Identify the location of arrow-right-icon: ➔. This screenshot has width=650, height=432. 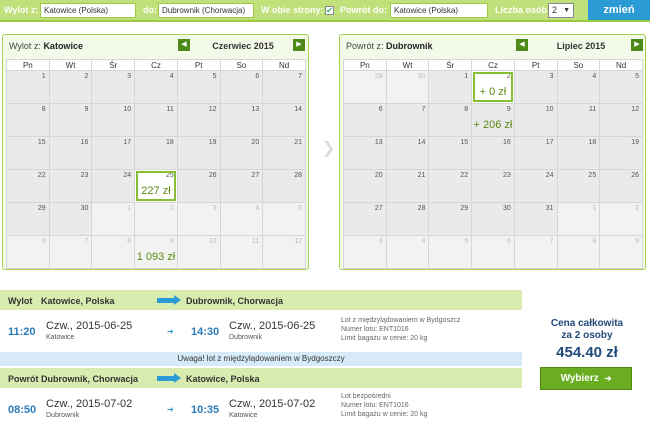
(170, 409).